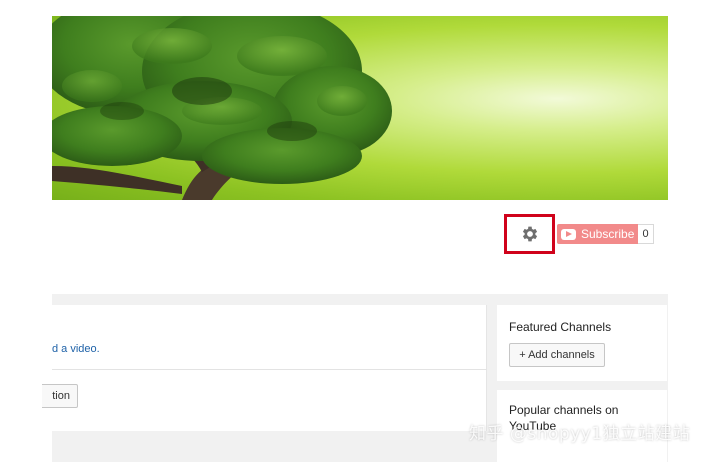 This screenshot has width=720, height=462. What do you see at coordinates (580, 434) in the screenshot?
I see `watermark: 知乎 @shopyy1独立站建站` at bounding box center [580, 434].